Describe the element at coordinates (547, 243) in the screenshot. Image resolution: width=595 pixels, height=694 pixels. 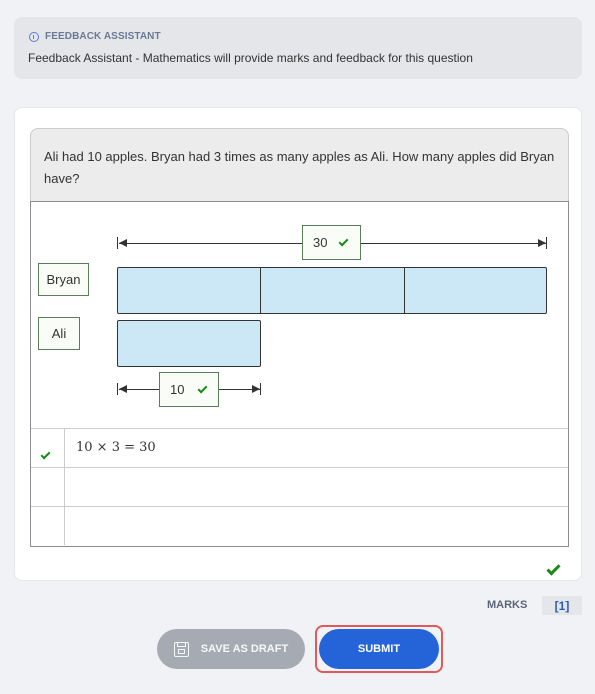
I see `bryan-dimension-tick-right` at that location.